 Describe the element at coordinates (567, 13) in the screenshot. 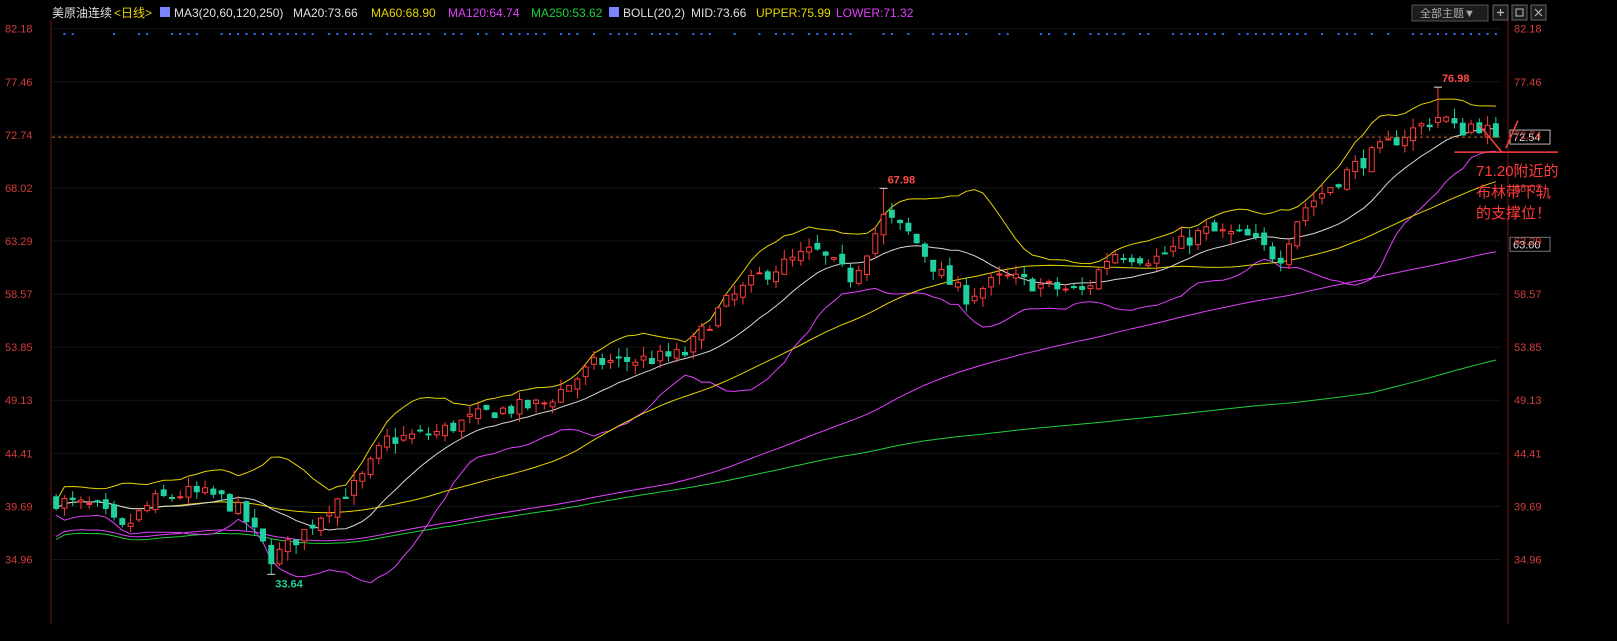

I see `ma250-value: MA250:53.62` at that location.